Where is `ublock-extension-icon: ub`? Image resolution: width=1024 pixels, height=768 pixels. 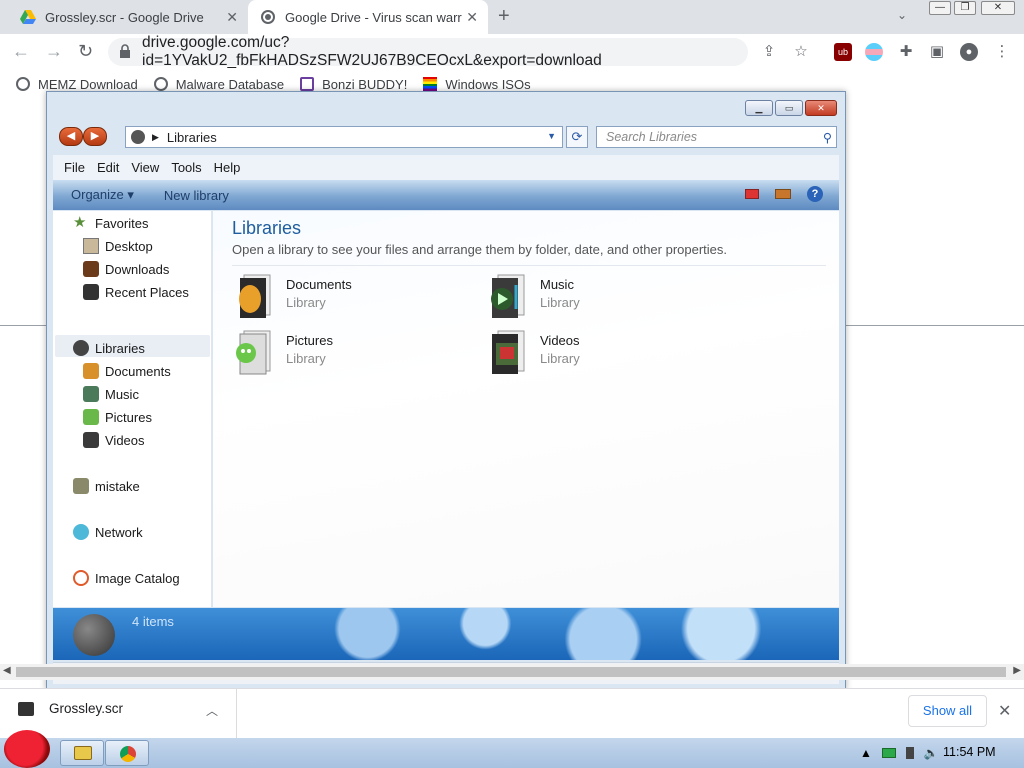 ublock-extension-icon: ub is located at coordinates (843, 52).